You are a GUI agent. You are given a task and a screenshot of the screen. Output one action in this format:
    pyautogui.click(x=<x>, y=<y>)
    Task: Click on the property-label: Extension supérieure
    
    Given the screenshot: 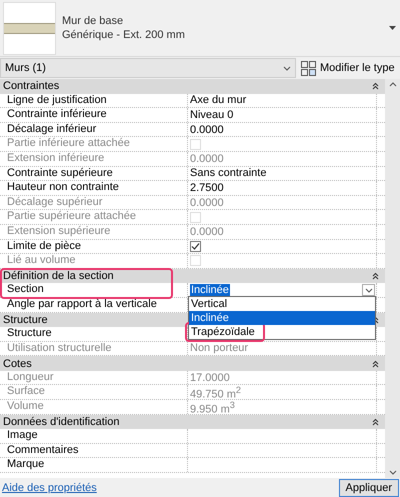 What is the action you would take?
    pyautogui.click(x=94, y=231)
    